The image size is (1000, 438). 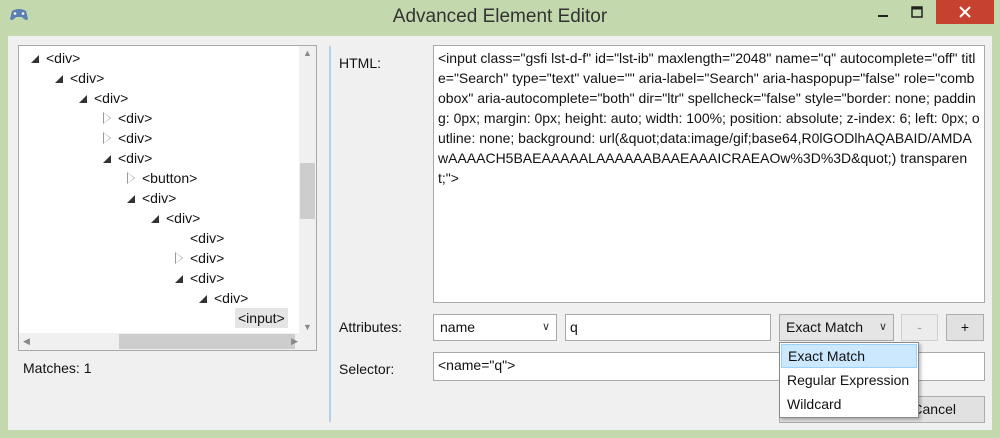 I want to click on match-mode-select: Exact Match ∨, so click(x=836, y=327).